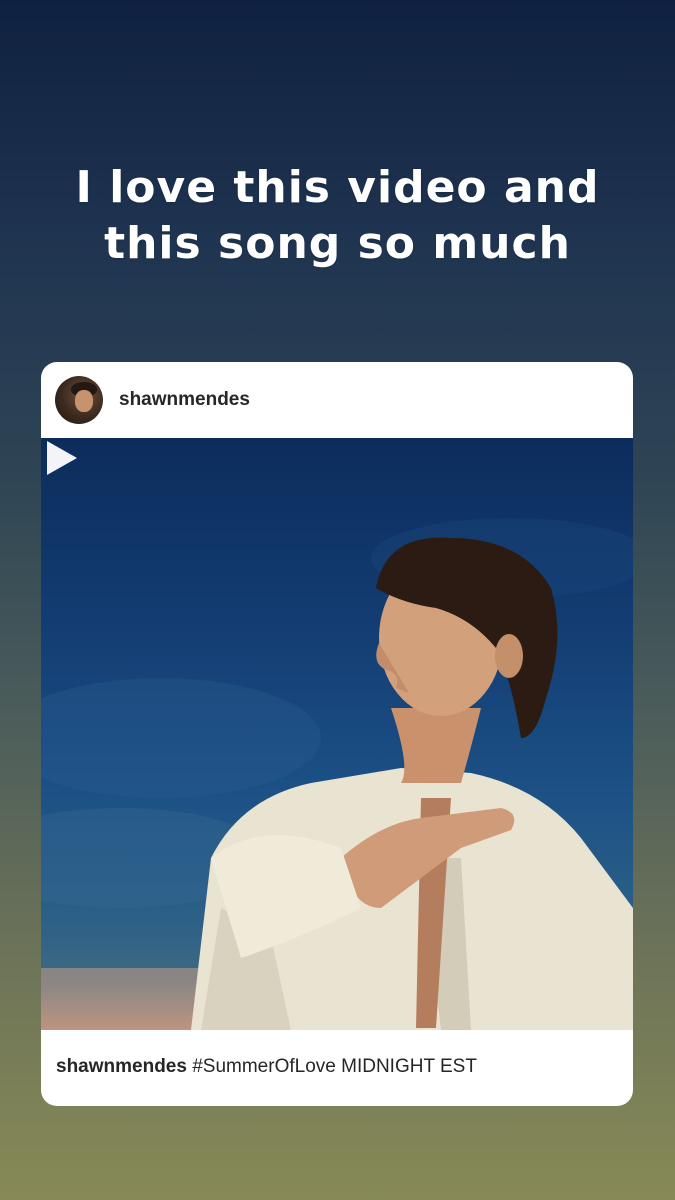 The width and height of the screenshot is (675, 1200). I want to click on caption-text: #SummerOfLove MIDNIGHT EST, so click(334, 1066).